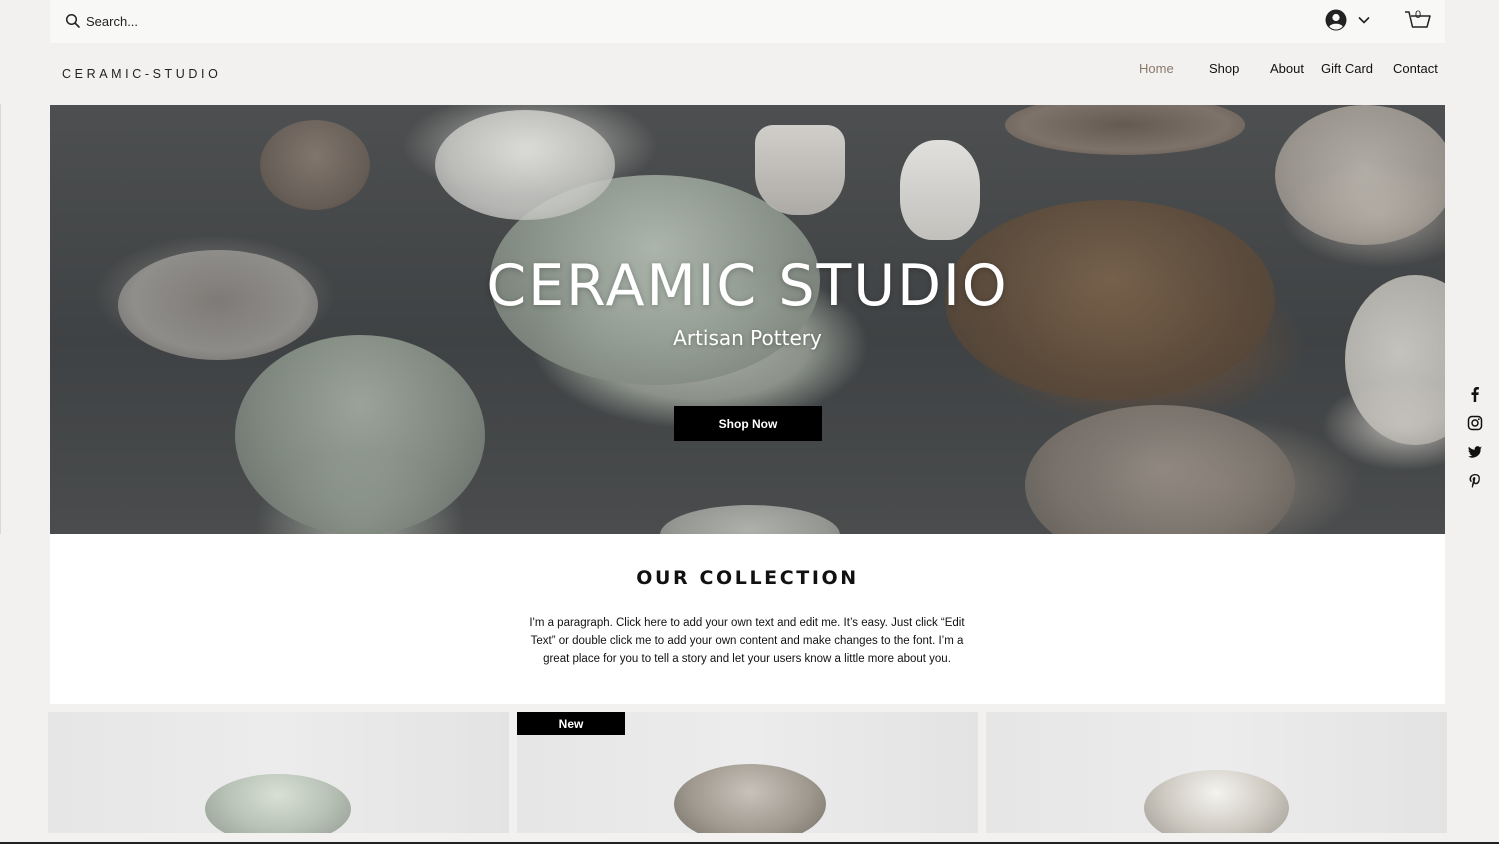 Image resolution: width=1499 pixels, height=844 pixels. Describe the element at coordinates (73, 21) in the screenshot. I see `search-icon` at that location.